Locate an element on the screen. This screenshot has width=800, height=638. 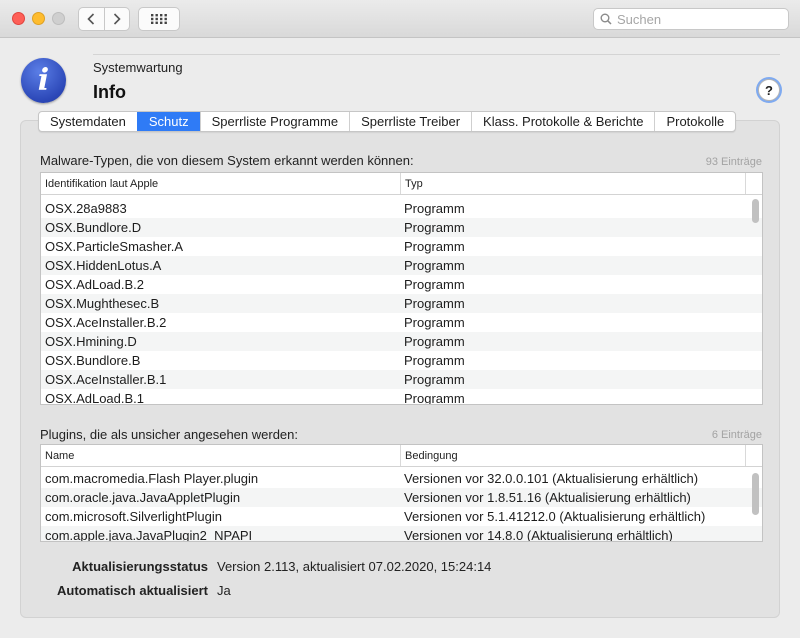
column-header-condition: Bedingung is located at coordinates (573, 455).